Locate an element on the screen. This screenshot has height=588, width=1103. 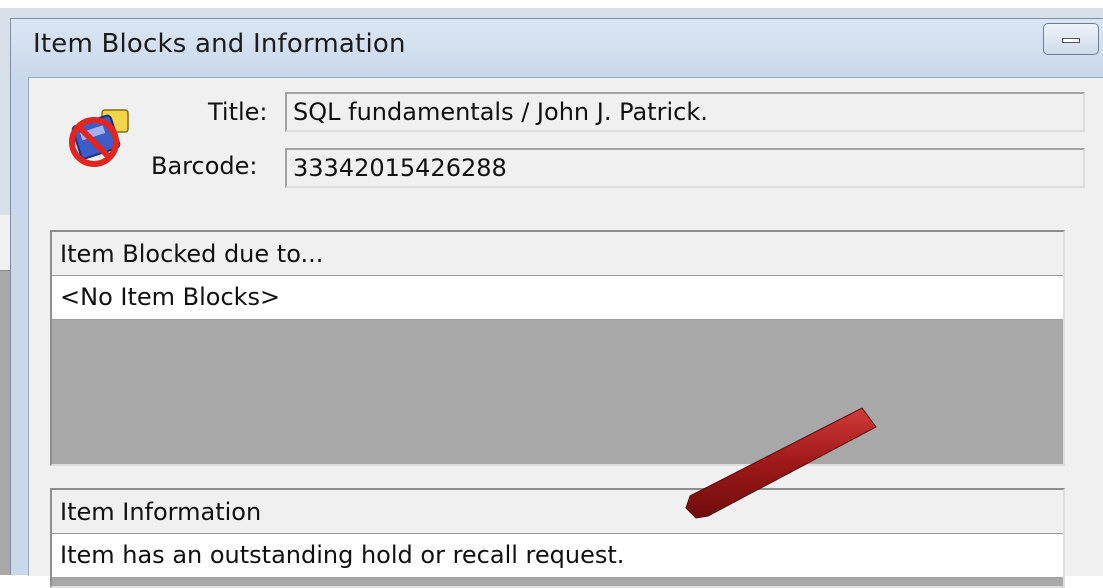
item-information-header: Item Information is located at coordinates (557, 512).